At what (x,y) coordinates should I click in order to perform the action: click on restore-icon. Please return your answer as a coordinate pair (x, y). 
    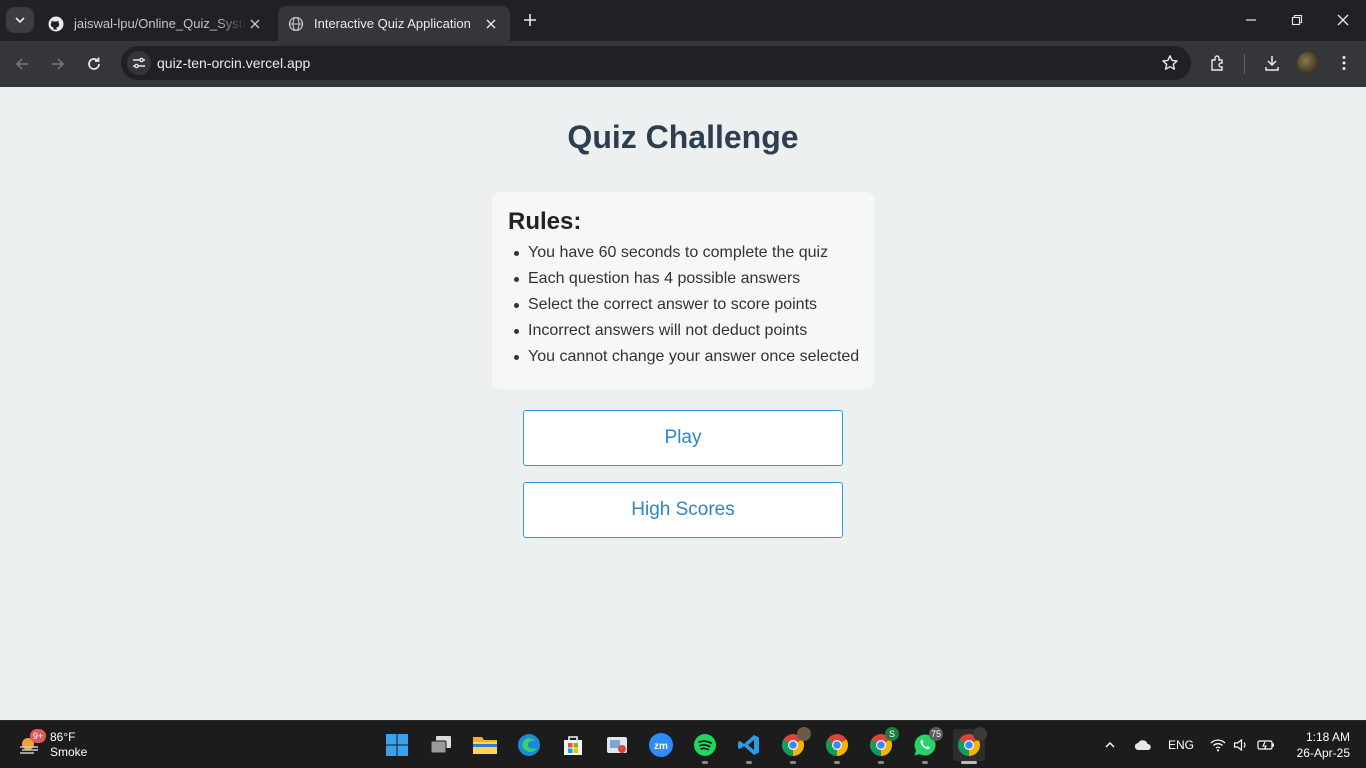
    Looking at the image, I should click on (1297, 20).